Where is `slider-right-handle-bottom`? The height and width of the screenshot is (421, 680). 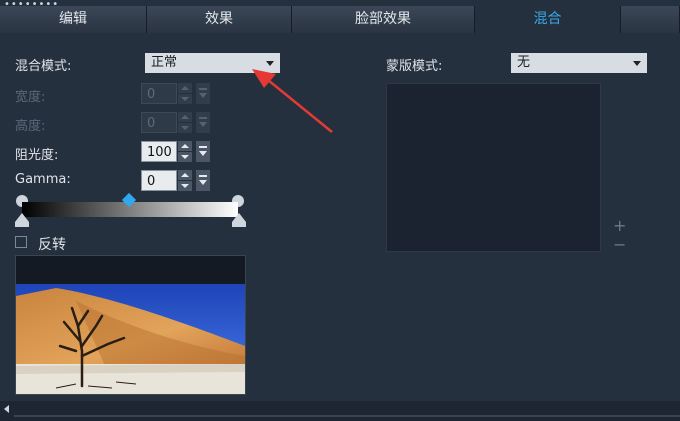 slider-right-handle-bottom is located at coordinates (239, 220).